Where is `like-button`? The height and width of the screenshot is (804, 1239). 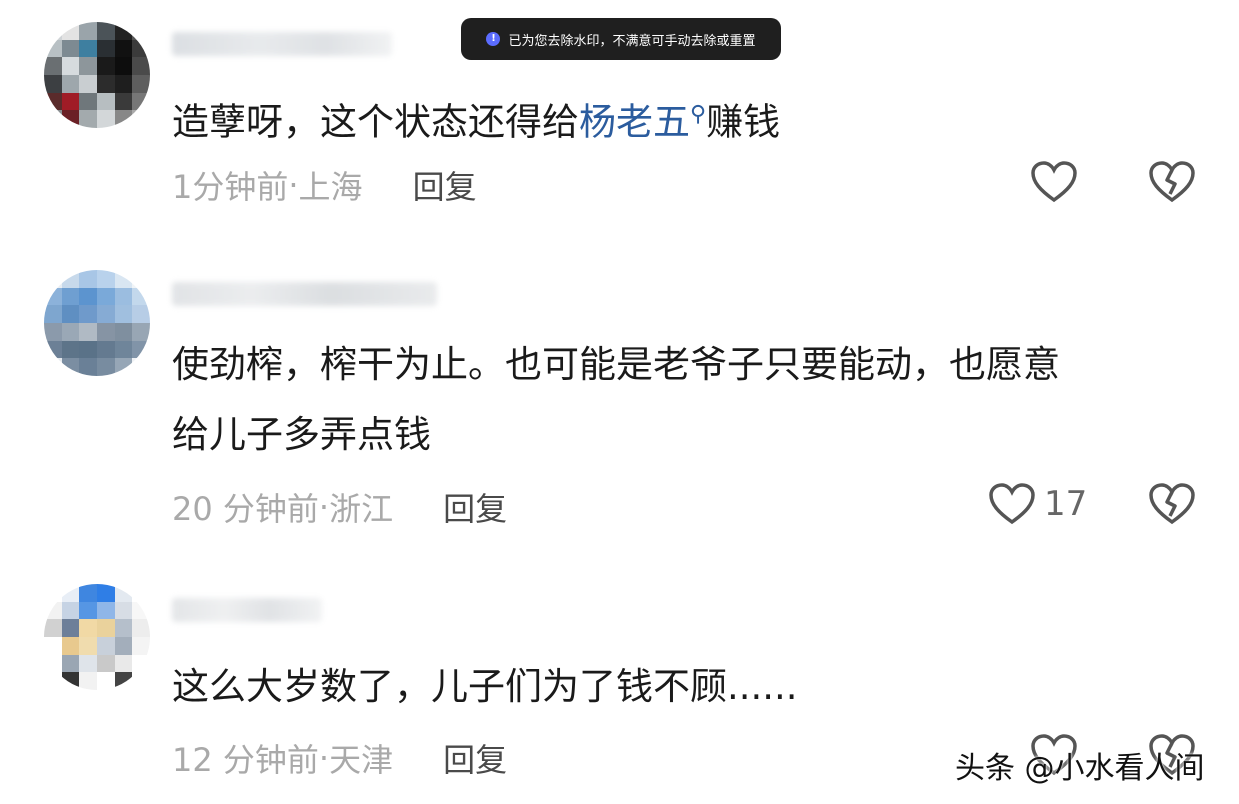 like-button is located at coordinates (1054, 182).